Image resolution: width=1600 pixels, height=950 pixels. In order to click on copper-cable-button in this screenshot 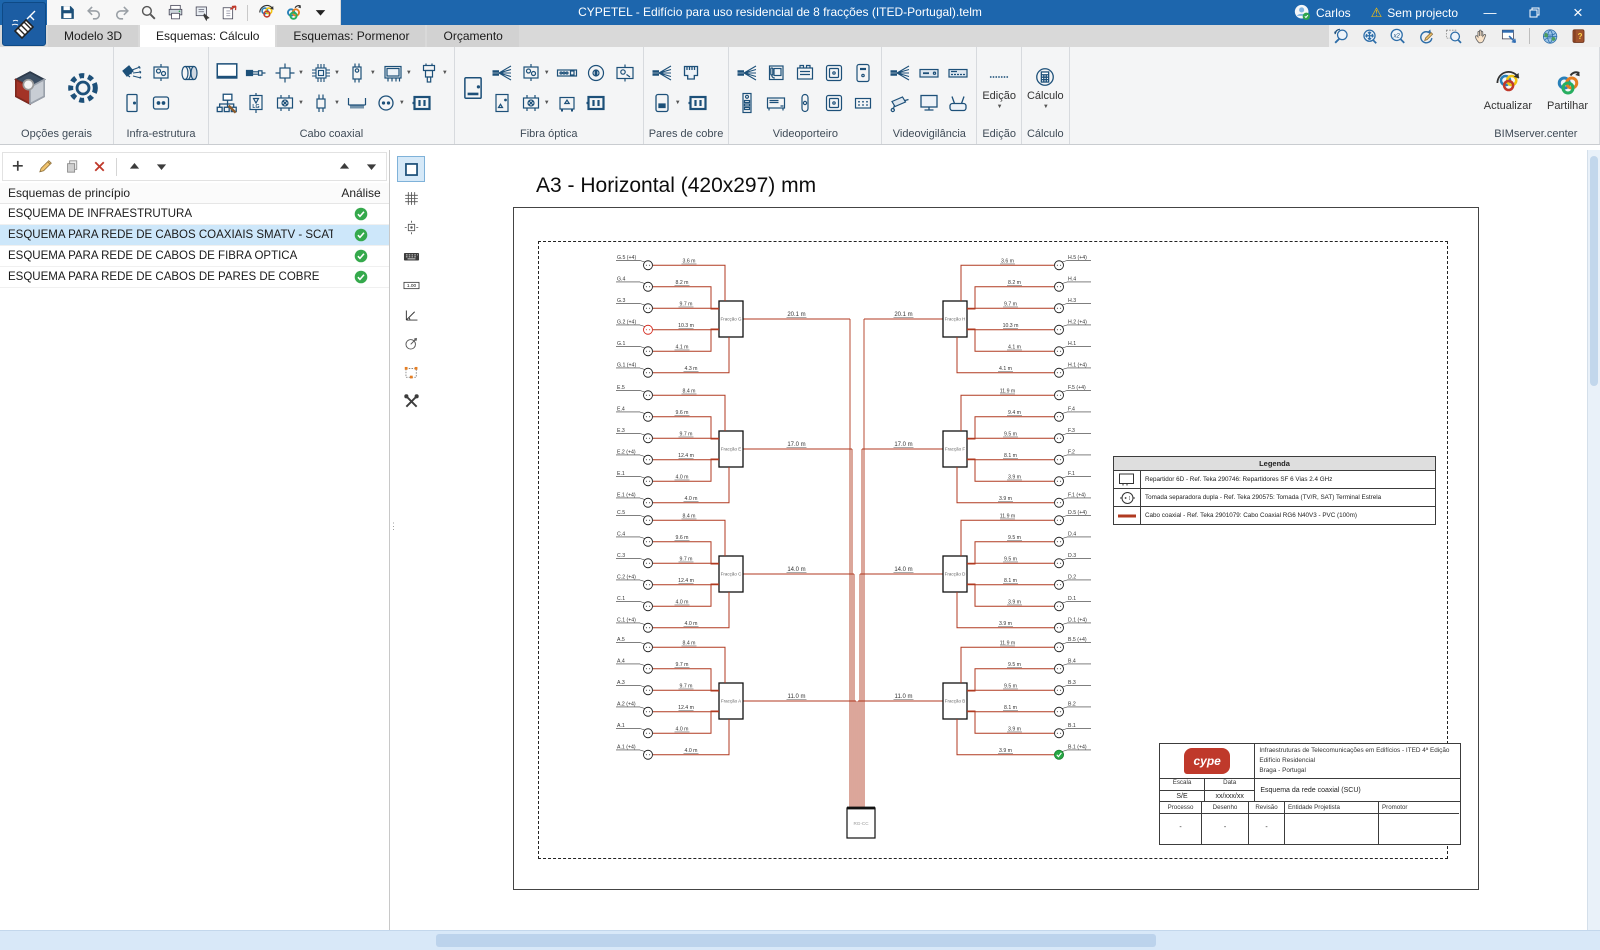, I will do `click(662, 73)`.